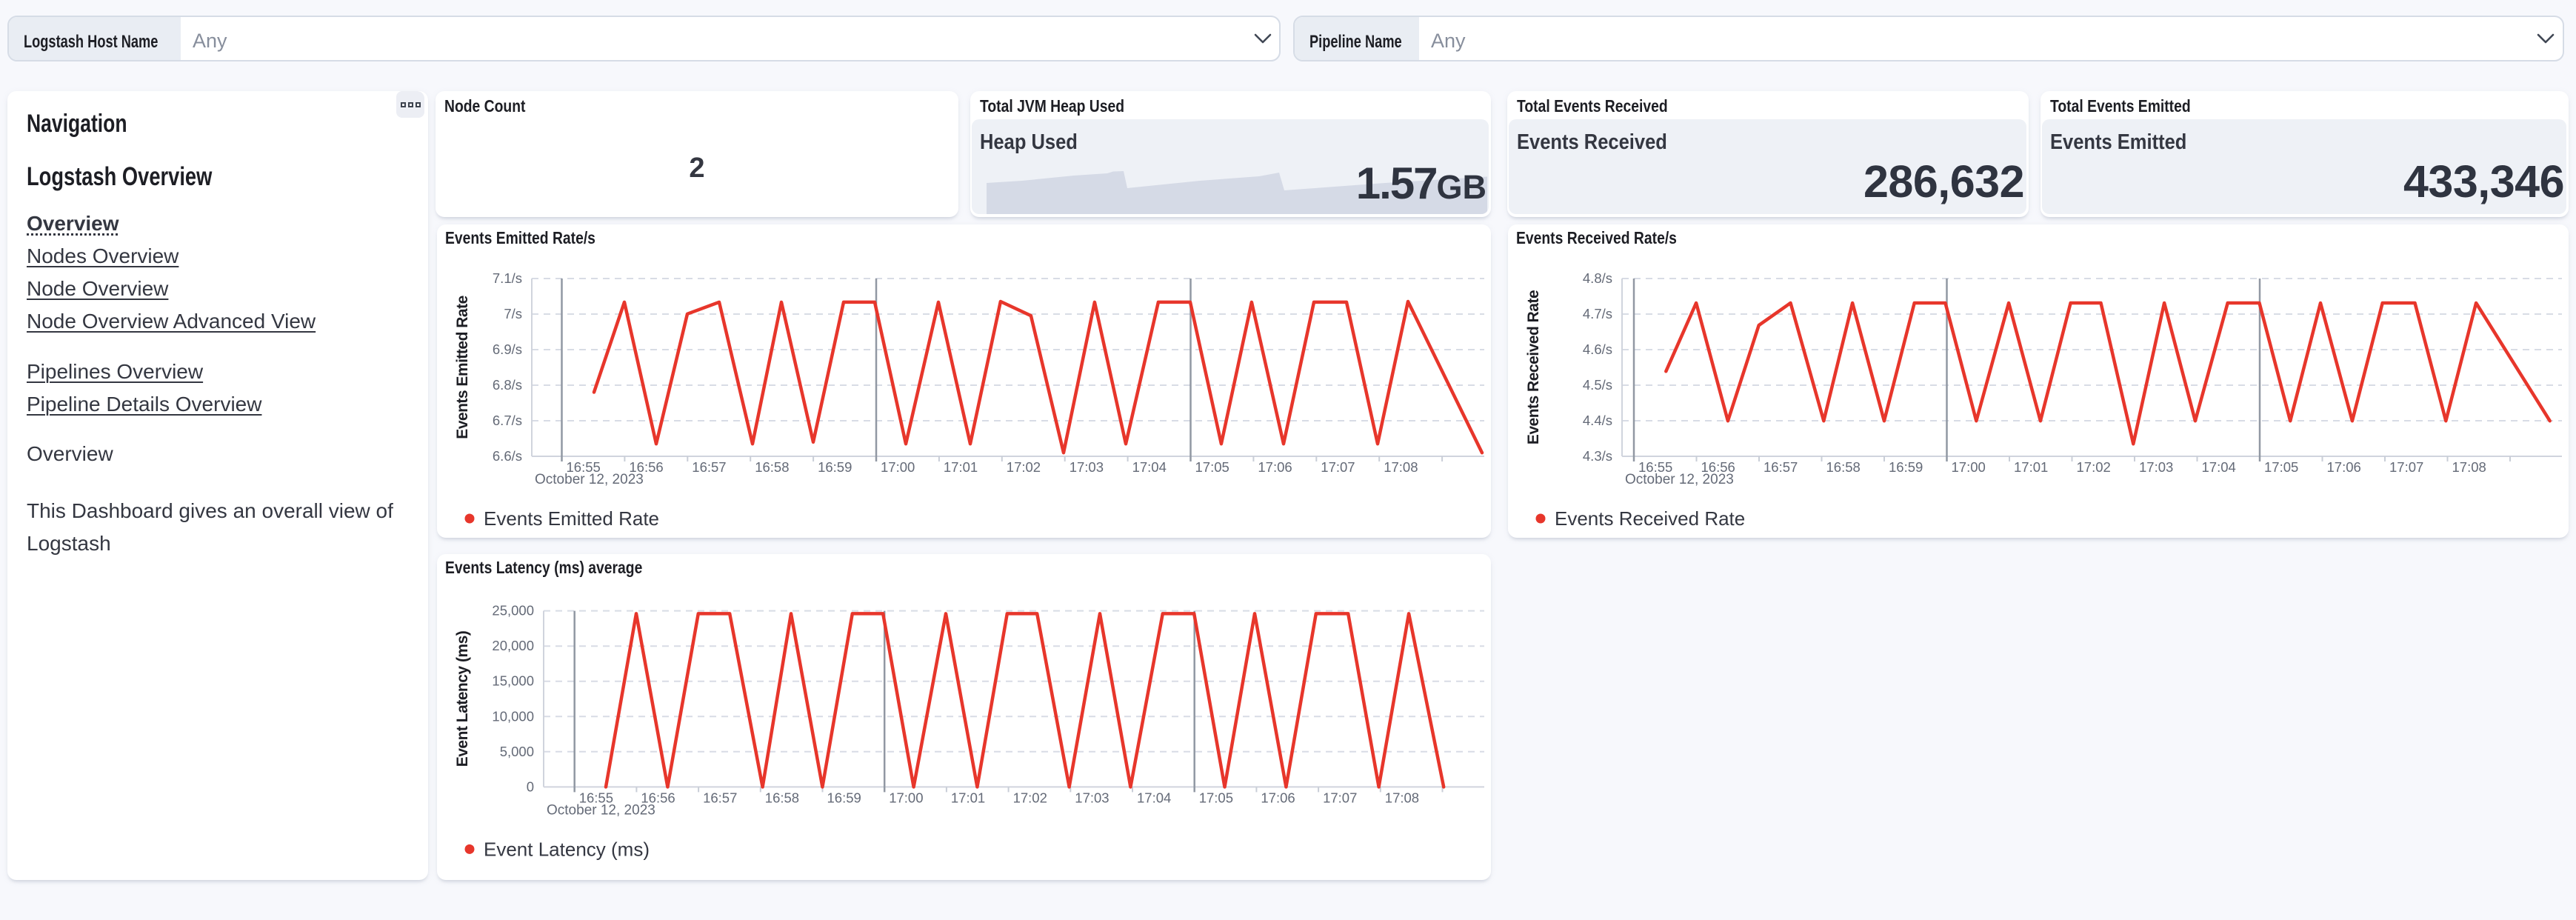 The width and height of the screenshot is (2576, 920). Describe the element at coordinates (1597, 349) in the screenshot. I see `svg-text: 4.6/s` at that location.